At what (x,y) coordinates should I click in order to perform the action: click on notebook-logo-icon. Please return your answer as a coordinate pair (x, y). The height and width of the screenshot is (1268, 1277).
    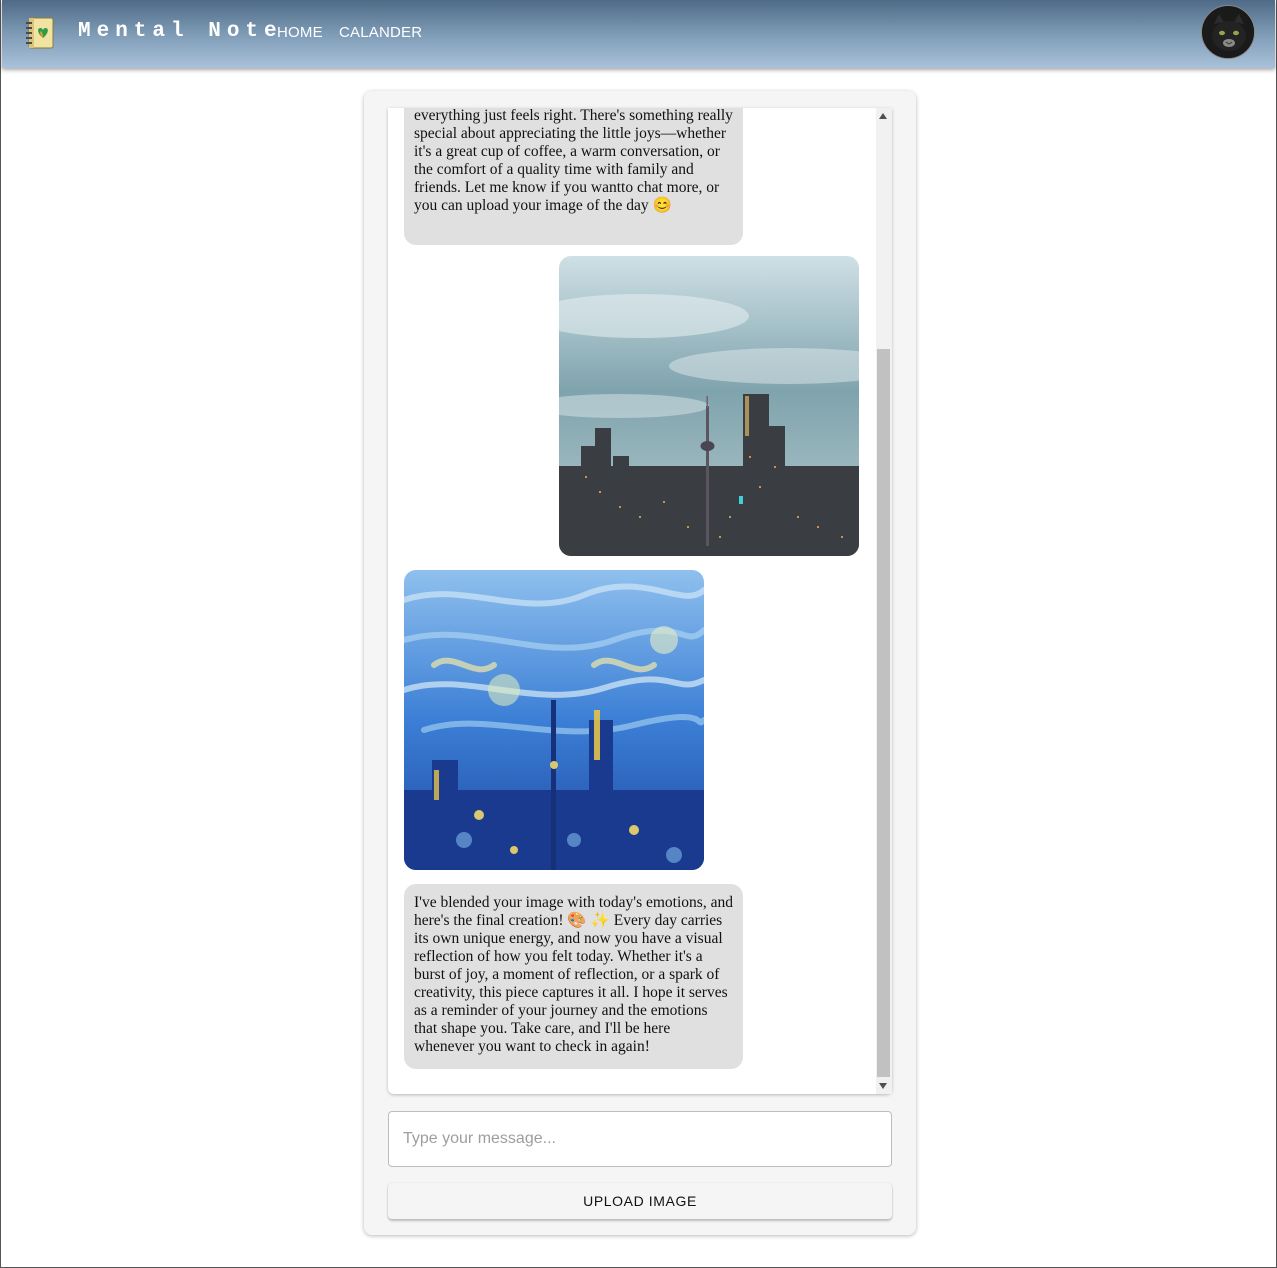
    Looking at the image, I should click on (40, 33).